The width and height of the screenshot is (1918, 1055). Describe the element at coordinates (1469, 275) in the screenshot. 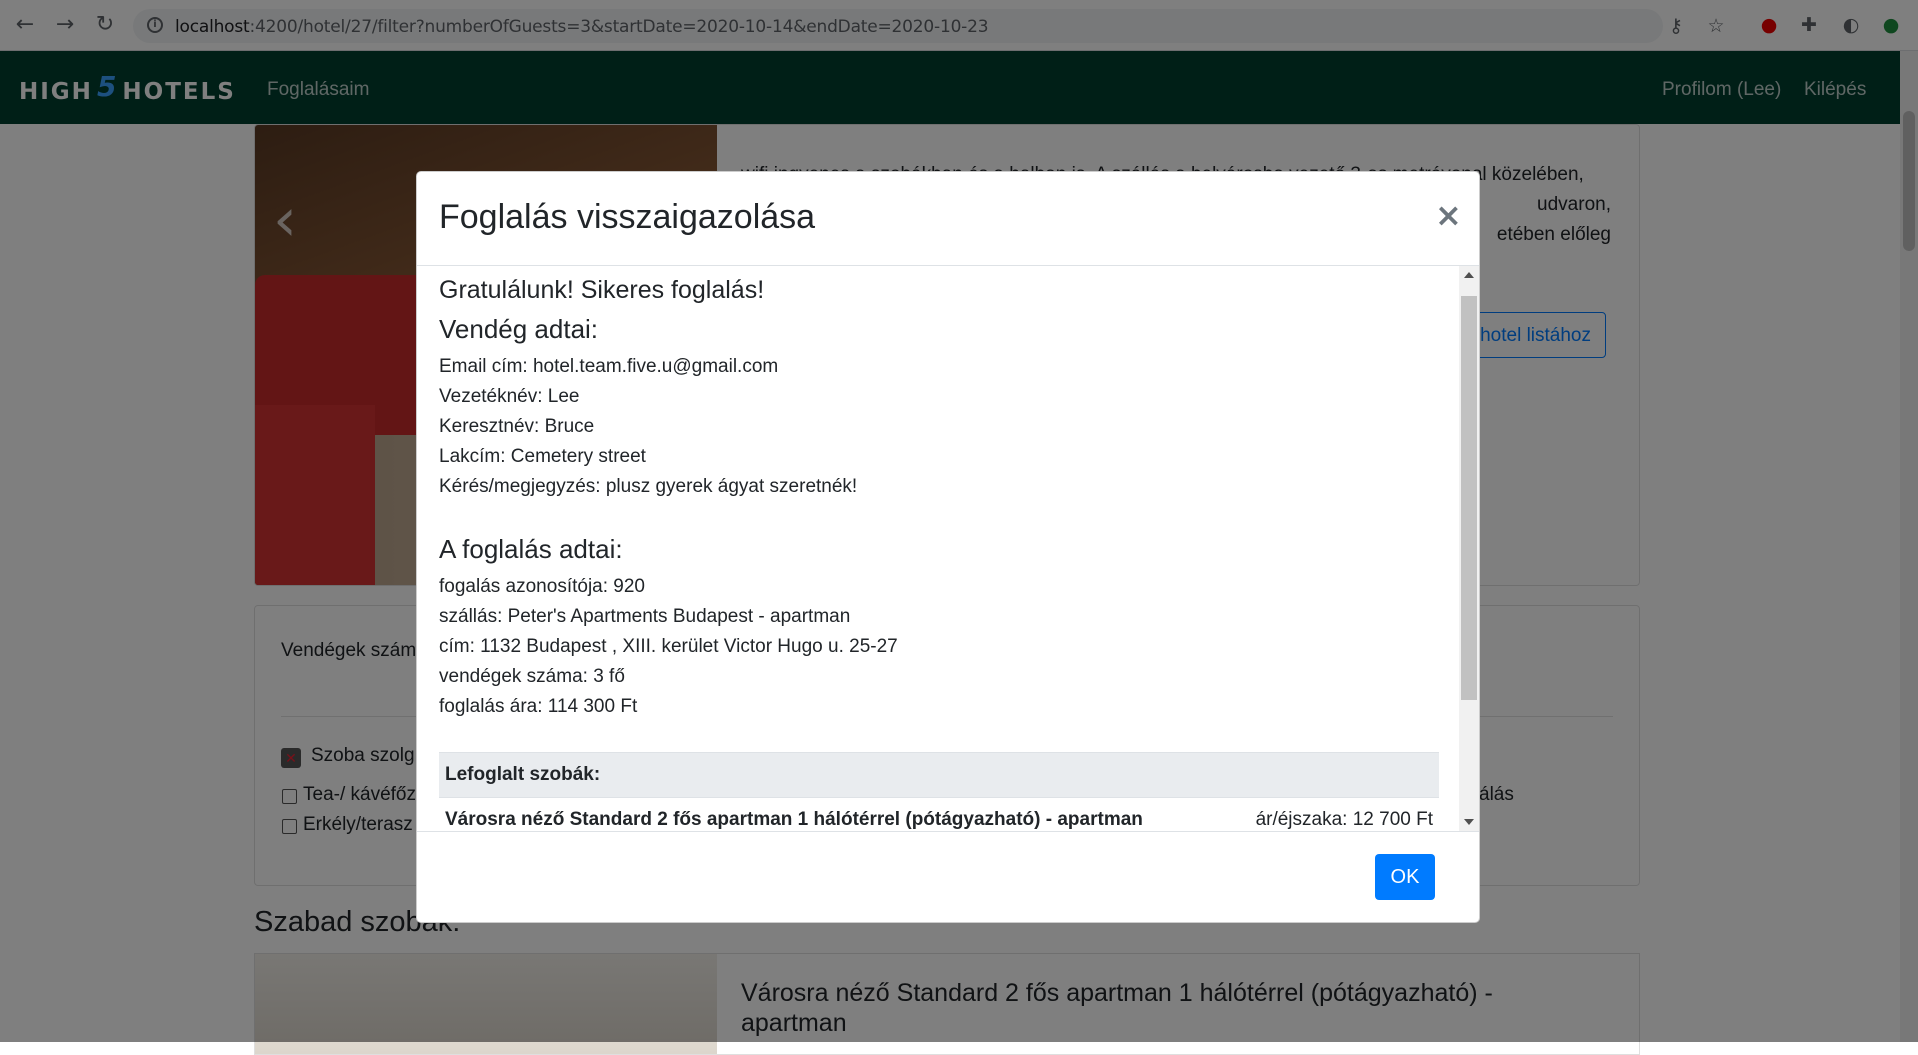

I see `scroll-up-icon` at that location.